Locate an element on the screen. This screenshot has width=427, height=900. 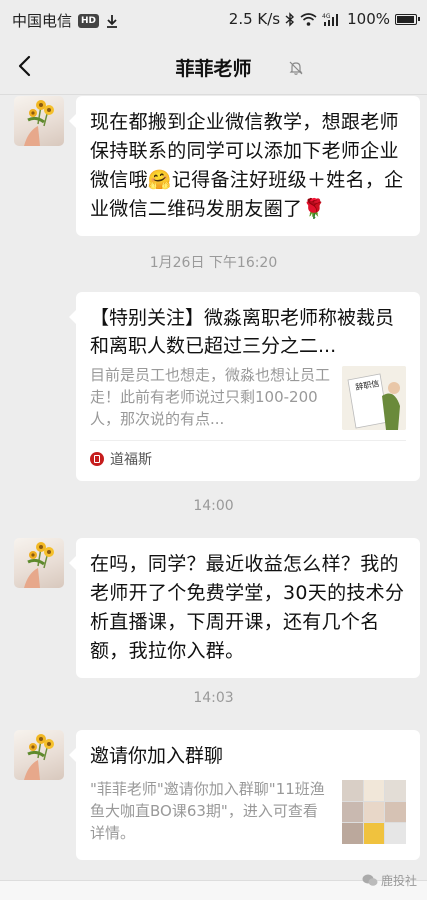
source-logo-icon is located at coordinates (97, 459).